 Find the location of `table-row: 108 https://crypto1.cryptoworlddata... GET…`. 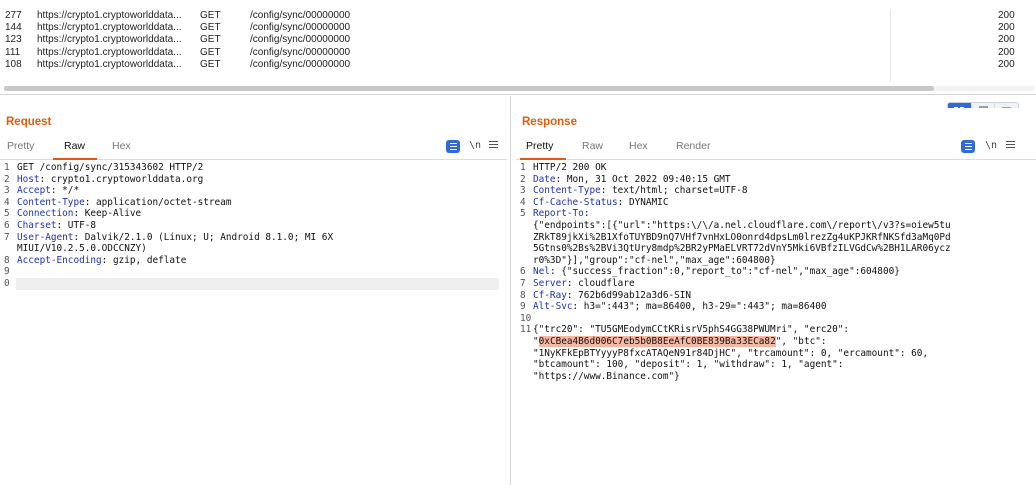

table-row: 108 https://crypto1.cryptoworlddata... GET… is located at coordinates (518, 65).